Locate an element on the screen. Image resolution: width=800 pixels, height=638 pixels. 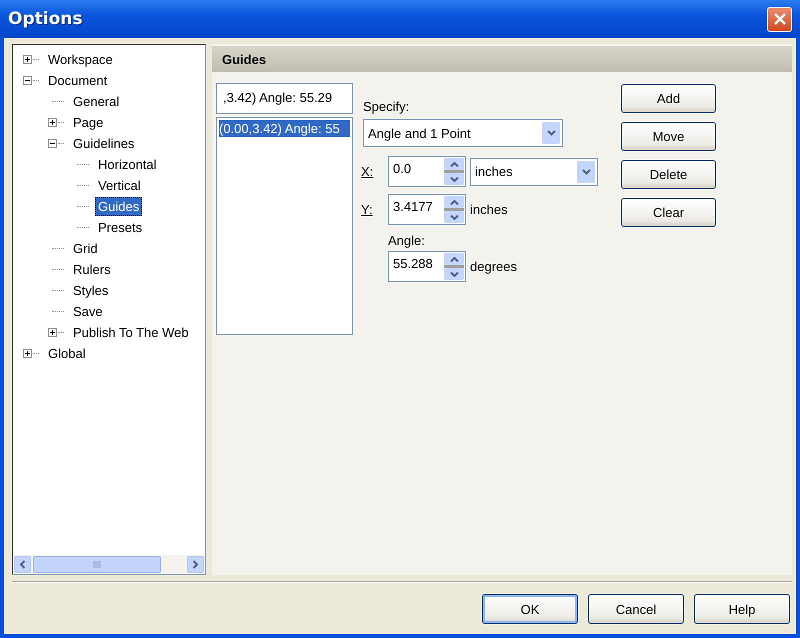
tree-item: Guidelines is located at coordinates (104, 143).